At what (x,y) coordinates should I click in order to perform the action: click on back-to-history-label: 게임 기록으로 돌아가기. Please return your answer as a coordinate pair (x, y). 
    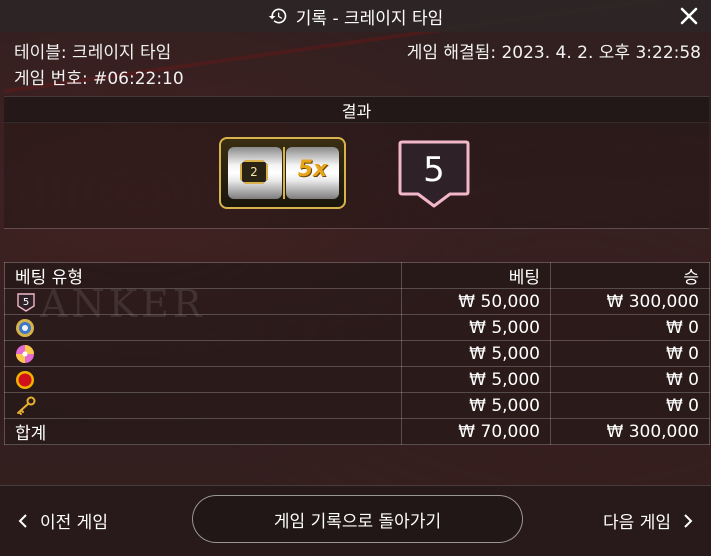
    Looking at the image, I should click on (357, 521).